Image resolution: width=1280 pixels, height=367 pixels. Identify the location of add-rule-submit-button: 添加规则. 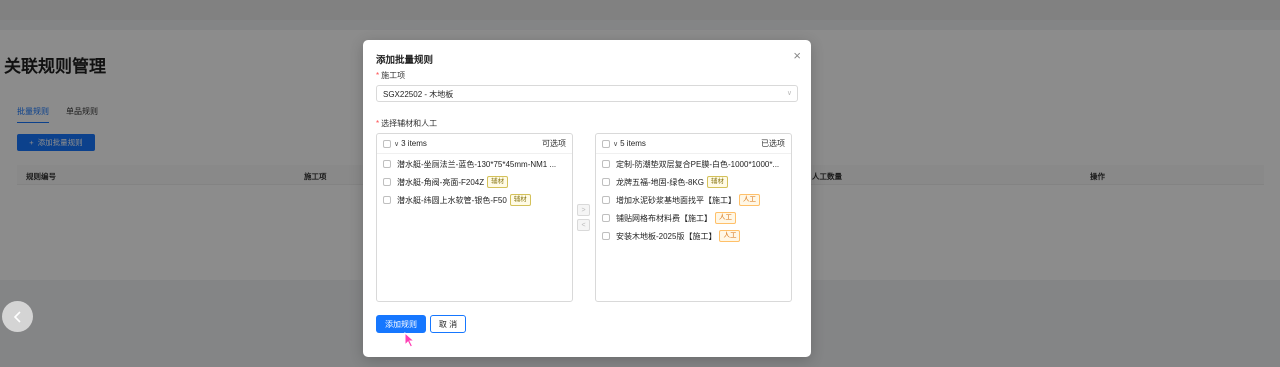
(401, 324).